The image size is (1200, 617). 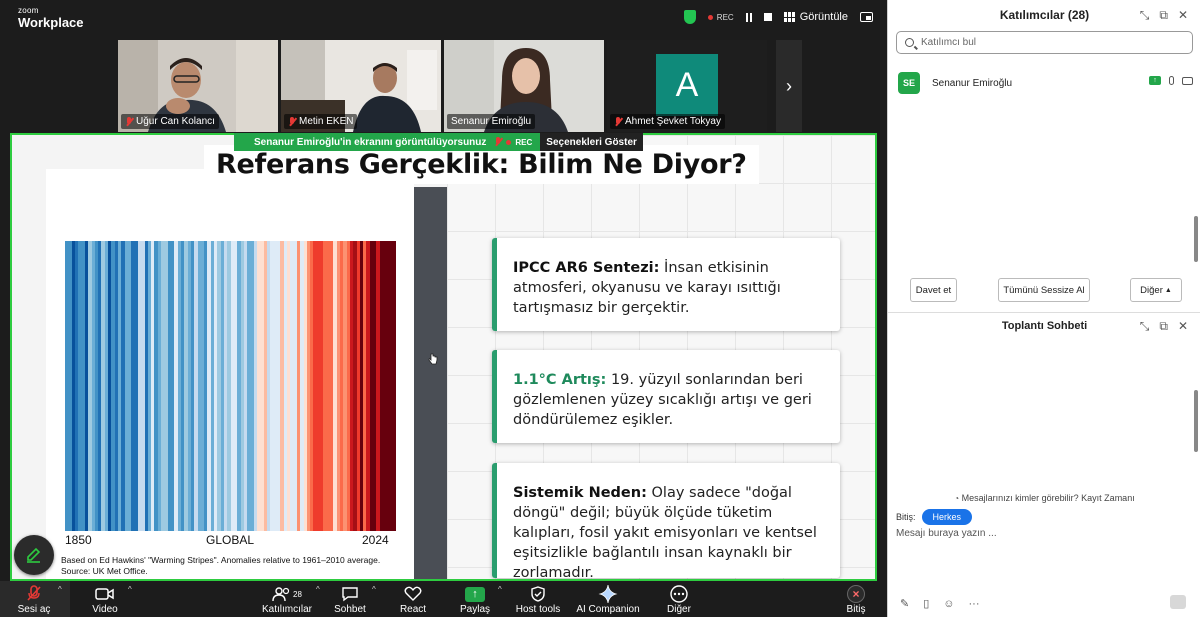 What do you see at coordinates (524, 142) in the screenshot?
I see `share-rec-label: REC` at bounding box center [524, 142].